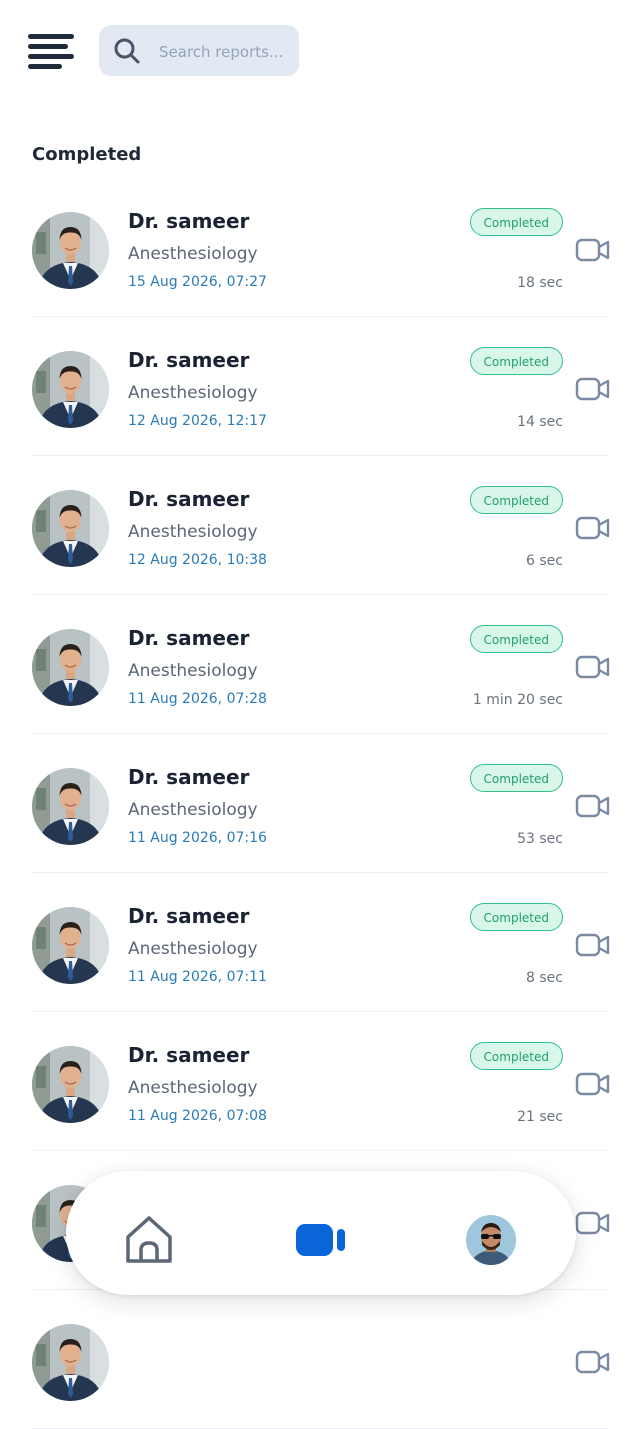  What do you see at coordinates (127, 51) in the screenshot?
I see `search-icon` at bounding box center [127, 51].